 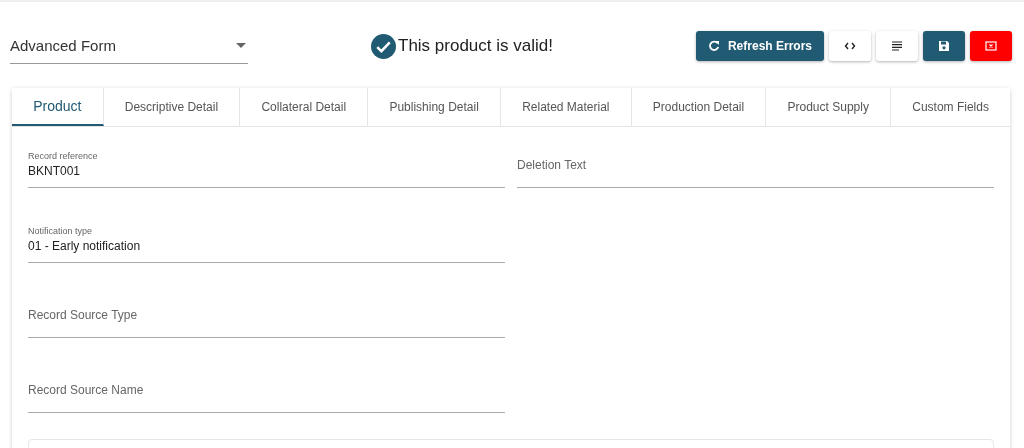 I want to click on input-field: Record Source Type, so click(x=266, y=313).